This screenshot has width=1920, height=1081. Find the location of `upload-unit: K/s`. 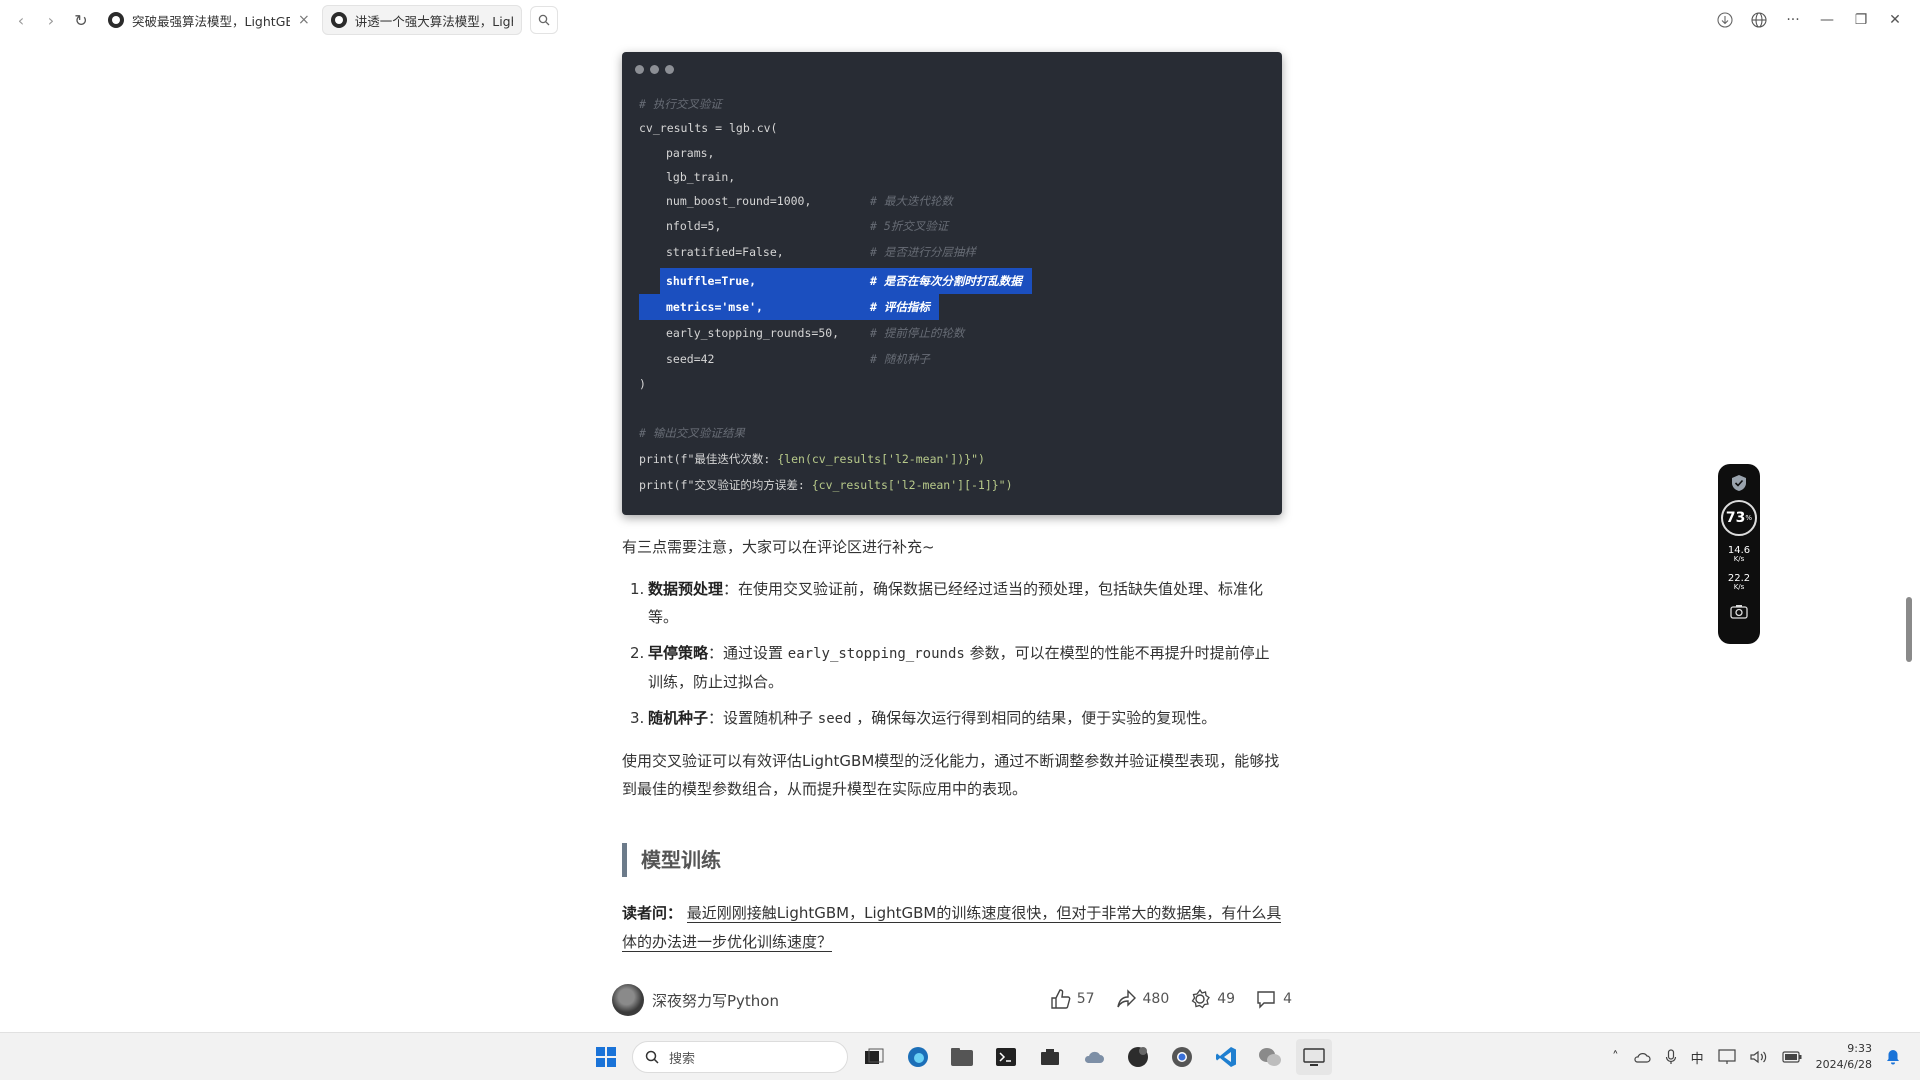

upload-unit: K/s is located at coordinates (1739, 559).